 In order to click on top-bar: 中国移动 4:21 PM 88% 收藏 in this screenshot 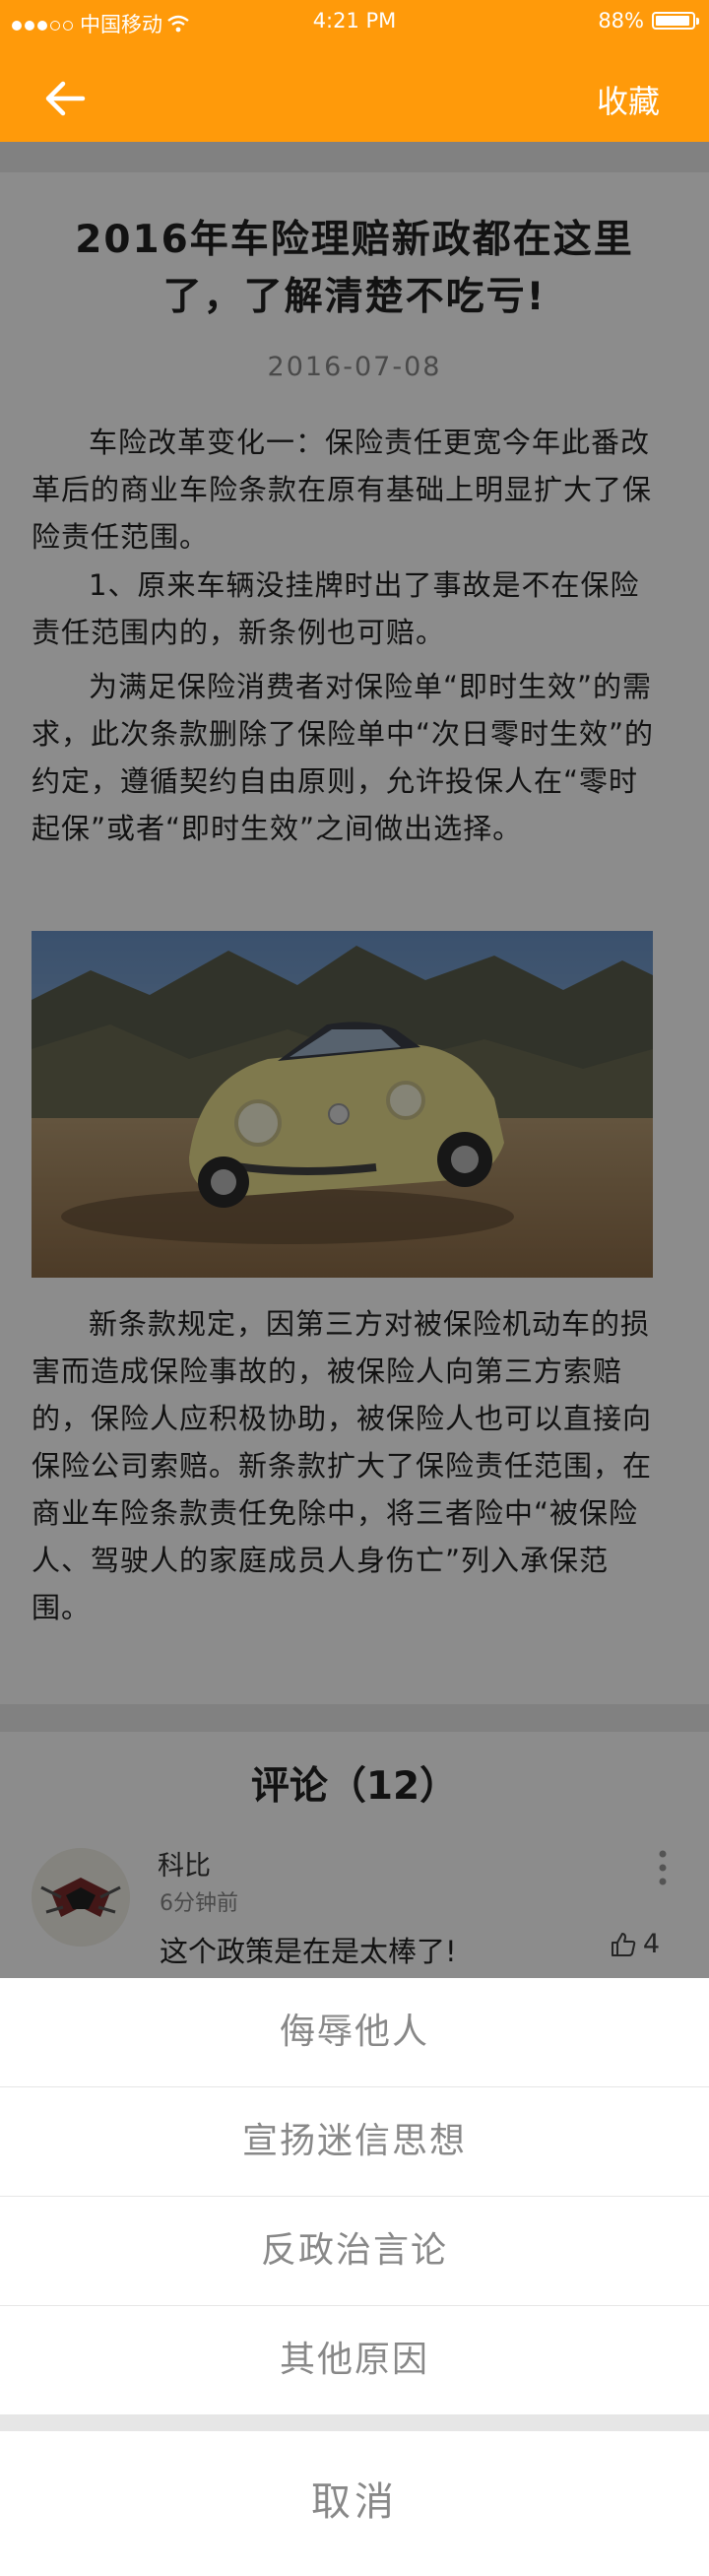, I will do `click(354, 71)`.